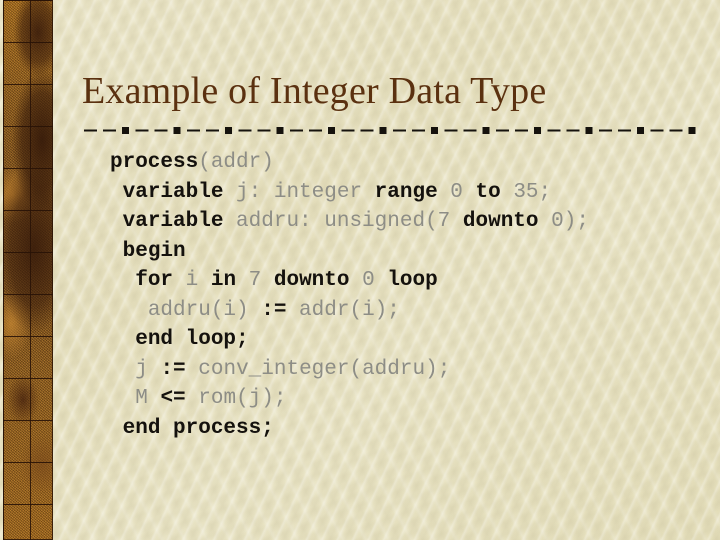 The height and width of the screenshot is (540, 720). What do you see at coordinates (343, 310) in the screenshot?
I see `code-identifier: addr(i);` at bounding box center [343, 310].